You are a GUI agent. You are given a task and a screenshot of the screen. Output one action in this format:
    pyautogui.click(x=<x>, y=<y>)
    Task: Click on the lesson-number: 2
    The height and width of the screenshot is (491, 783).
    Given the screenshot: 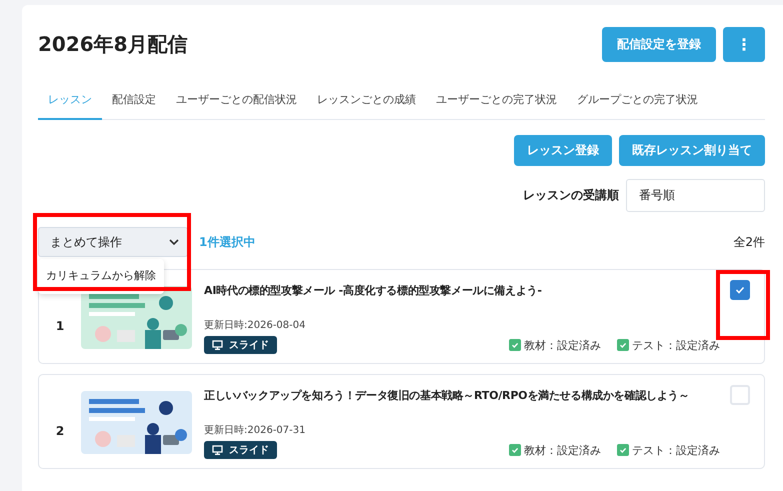 What is the action you would take?
    pyautogui.click(x=60, y=431)
    